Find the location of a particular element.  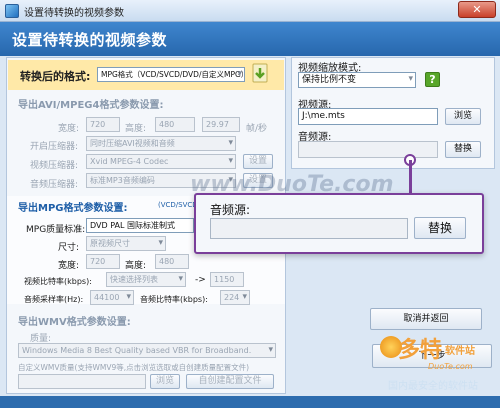

mpg-size-label: 尺寸: is located at coordinates (69, 248).